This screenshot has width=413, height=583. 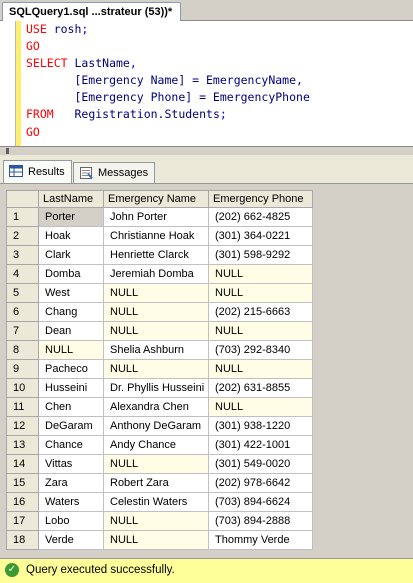 I want to click on grid-cell: Vittas, so click(x=71, y=464).